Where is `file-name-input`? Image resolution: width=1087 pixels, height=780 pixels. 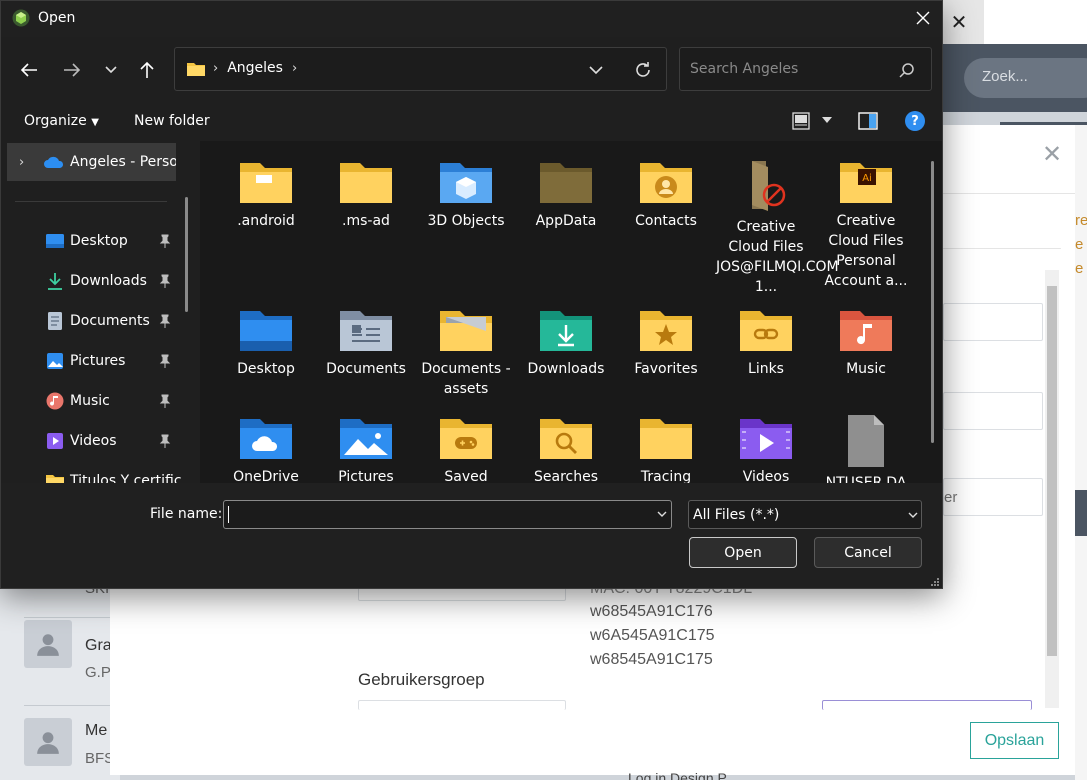
file-name-input is located at coordinates (447, 514).